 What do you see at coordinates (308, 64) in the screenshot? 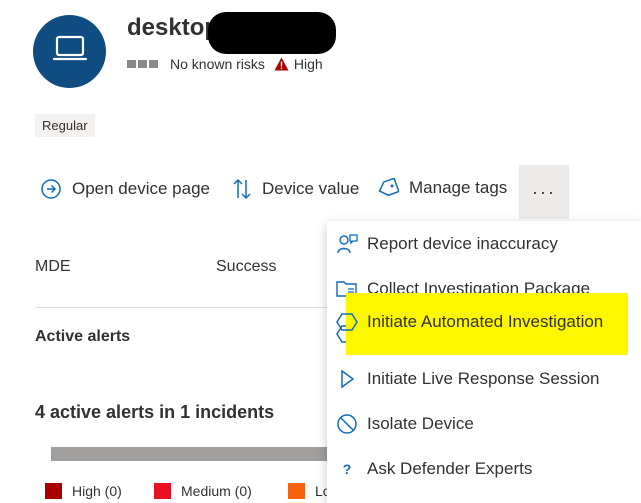
I see `exposure-level: High` at bounding box center [308, 64].